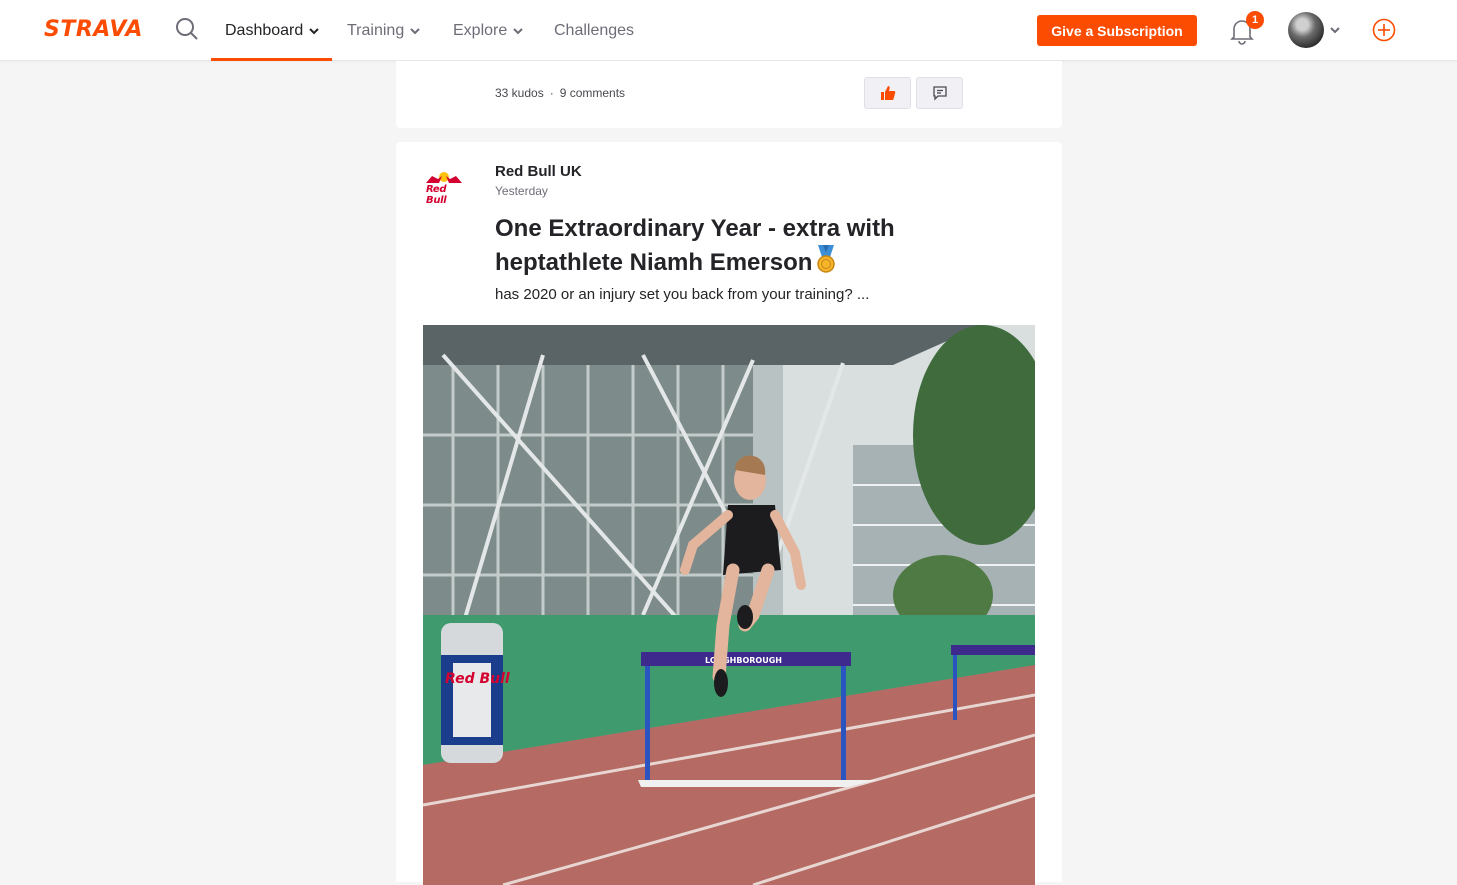 This screenshot has height=885, width=1457. I want to click on kudos-comments-summary: 33 kudos · 9 comments, so click(560, 93).